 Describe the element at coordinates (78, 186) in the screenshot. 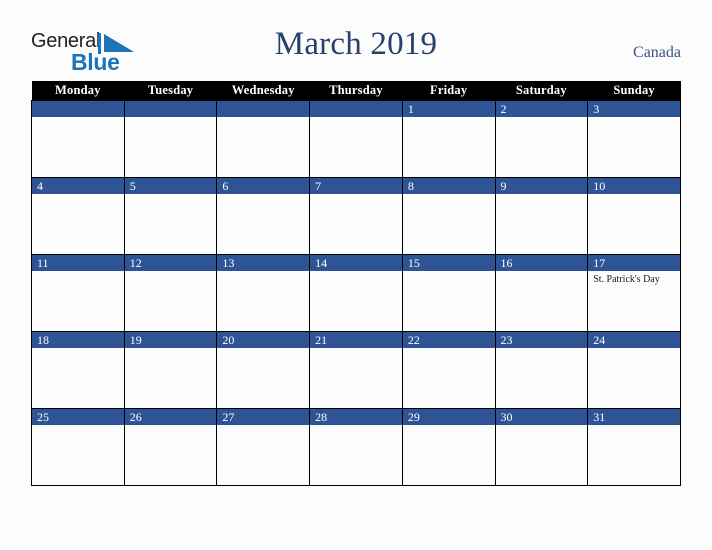

I see `day-number: 4` at that location.